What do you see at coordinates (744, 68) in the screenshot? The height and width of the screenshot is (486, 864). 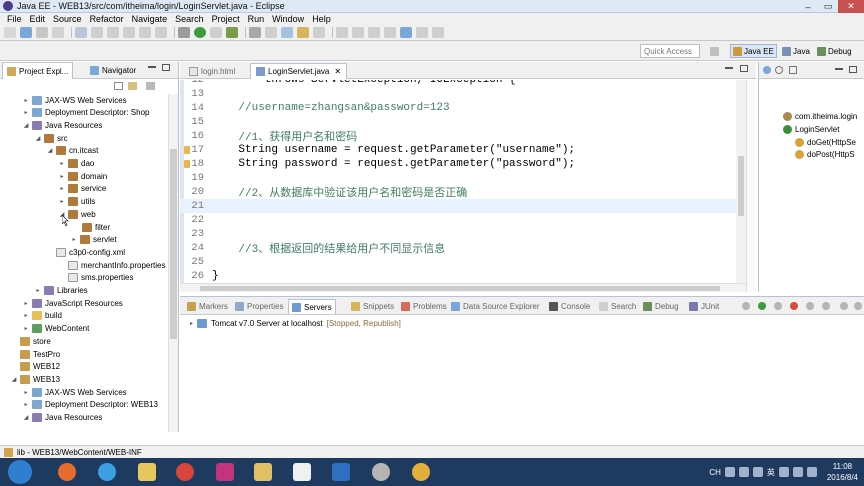 I see `editor-maximize-icon` at bounding box center [744, 68].